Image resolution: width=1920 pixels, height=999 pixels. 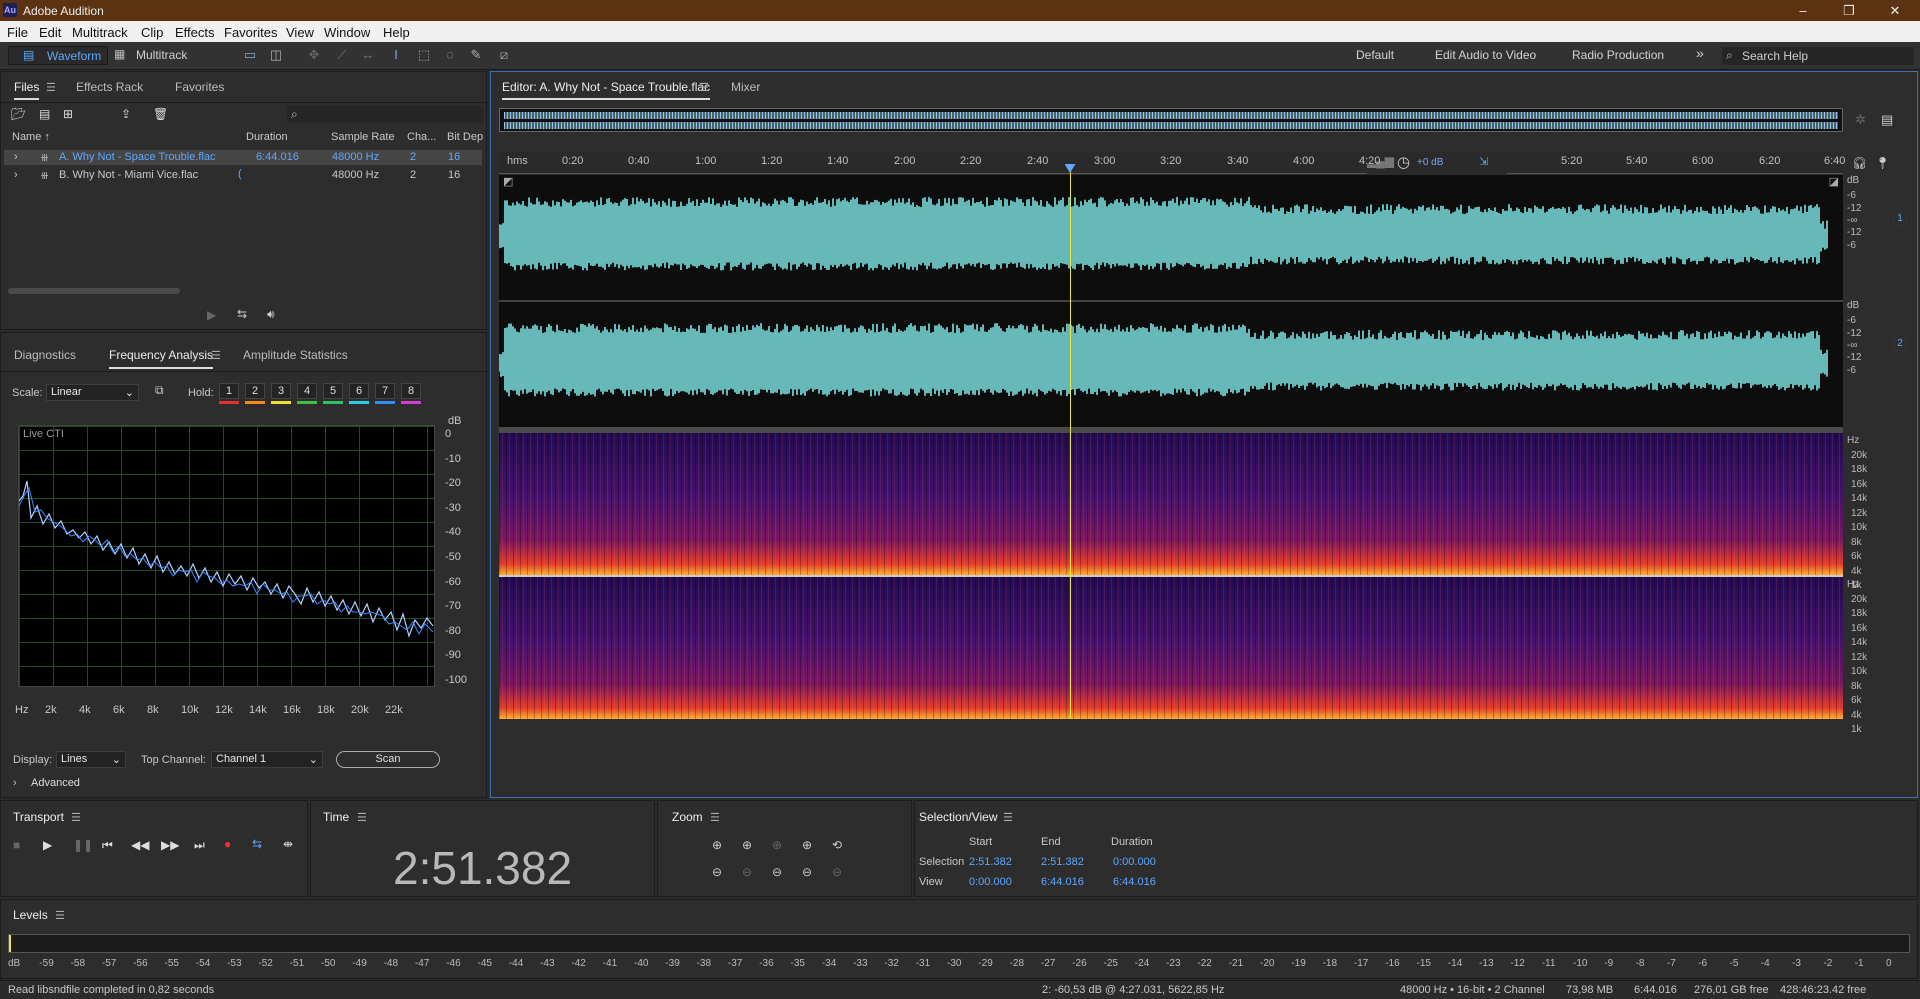 I want to click on hold-button-8: 8, so click(x=411, y=391).